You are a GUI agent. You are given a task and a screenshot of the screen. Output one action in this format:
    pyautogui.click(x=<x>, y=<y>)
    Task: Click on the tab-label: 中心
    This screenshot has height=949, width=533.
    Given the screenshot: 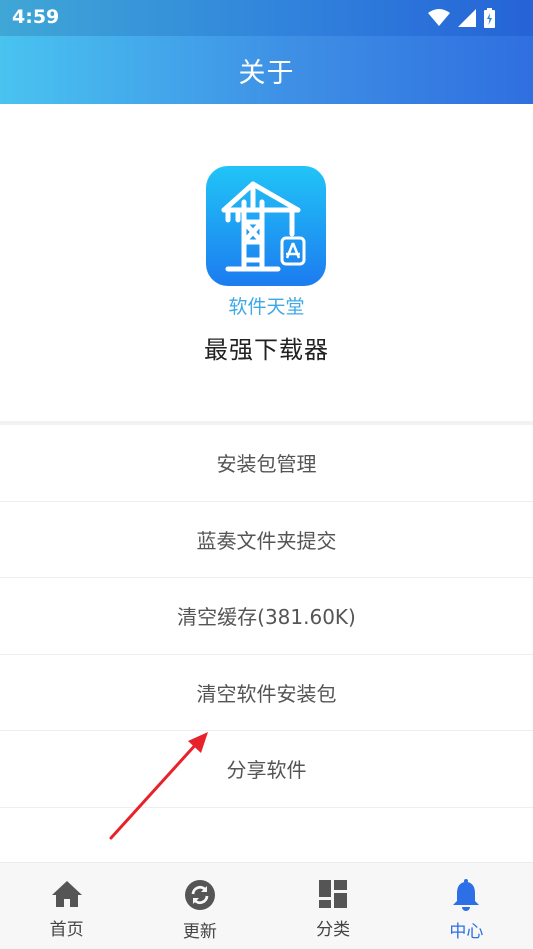 What is the action you would take?
    pyautogui.click(x=466, y=932)
    